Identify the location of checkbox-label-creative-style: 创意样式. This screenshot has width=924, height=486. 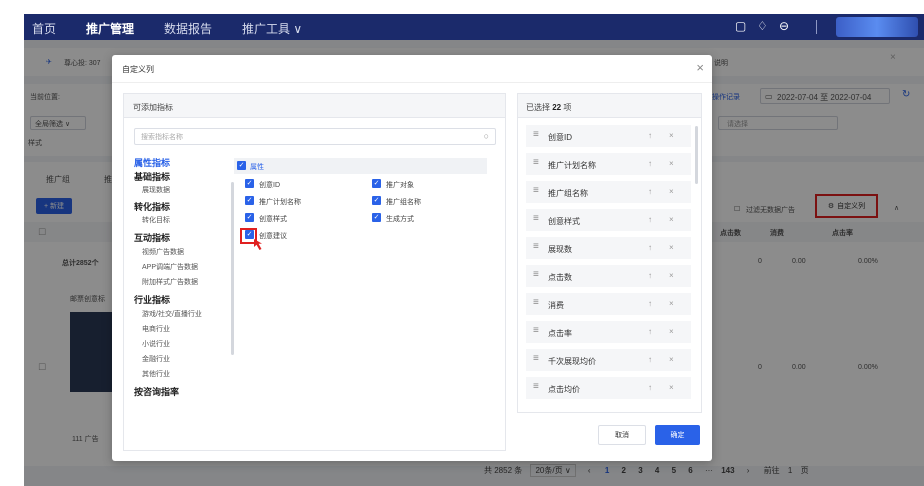
(273, 219).